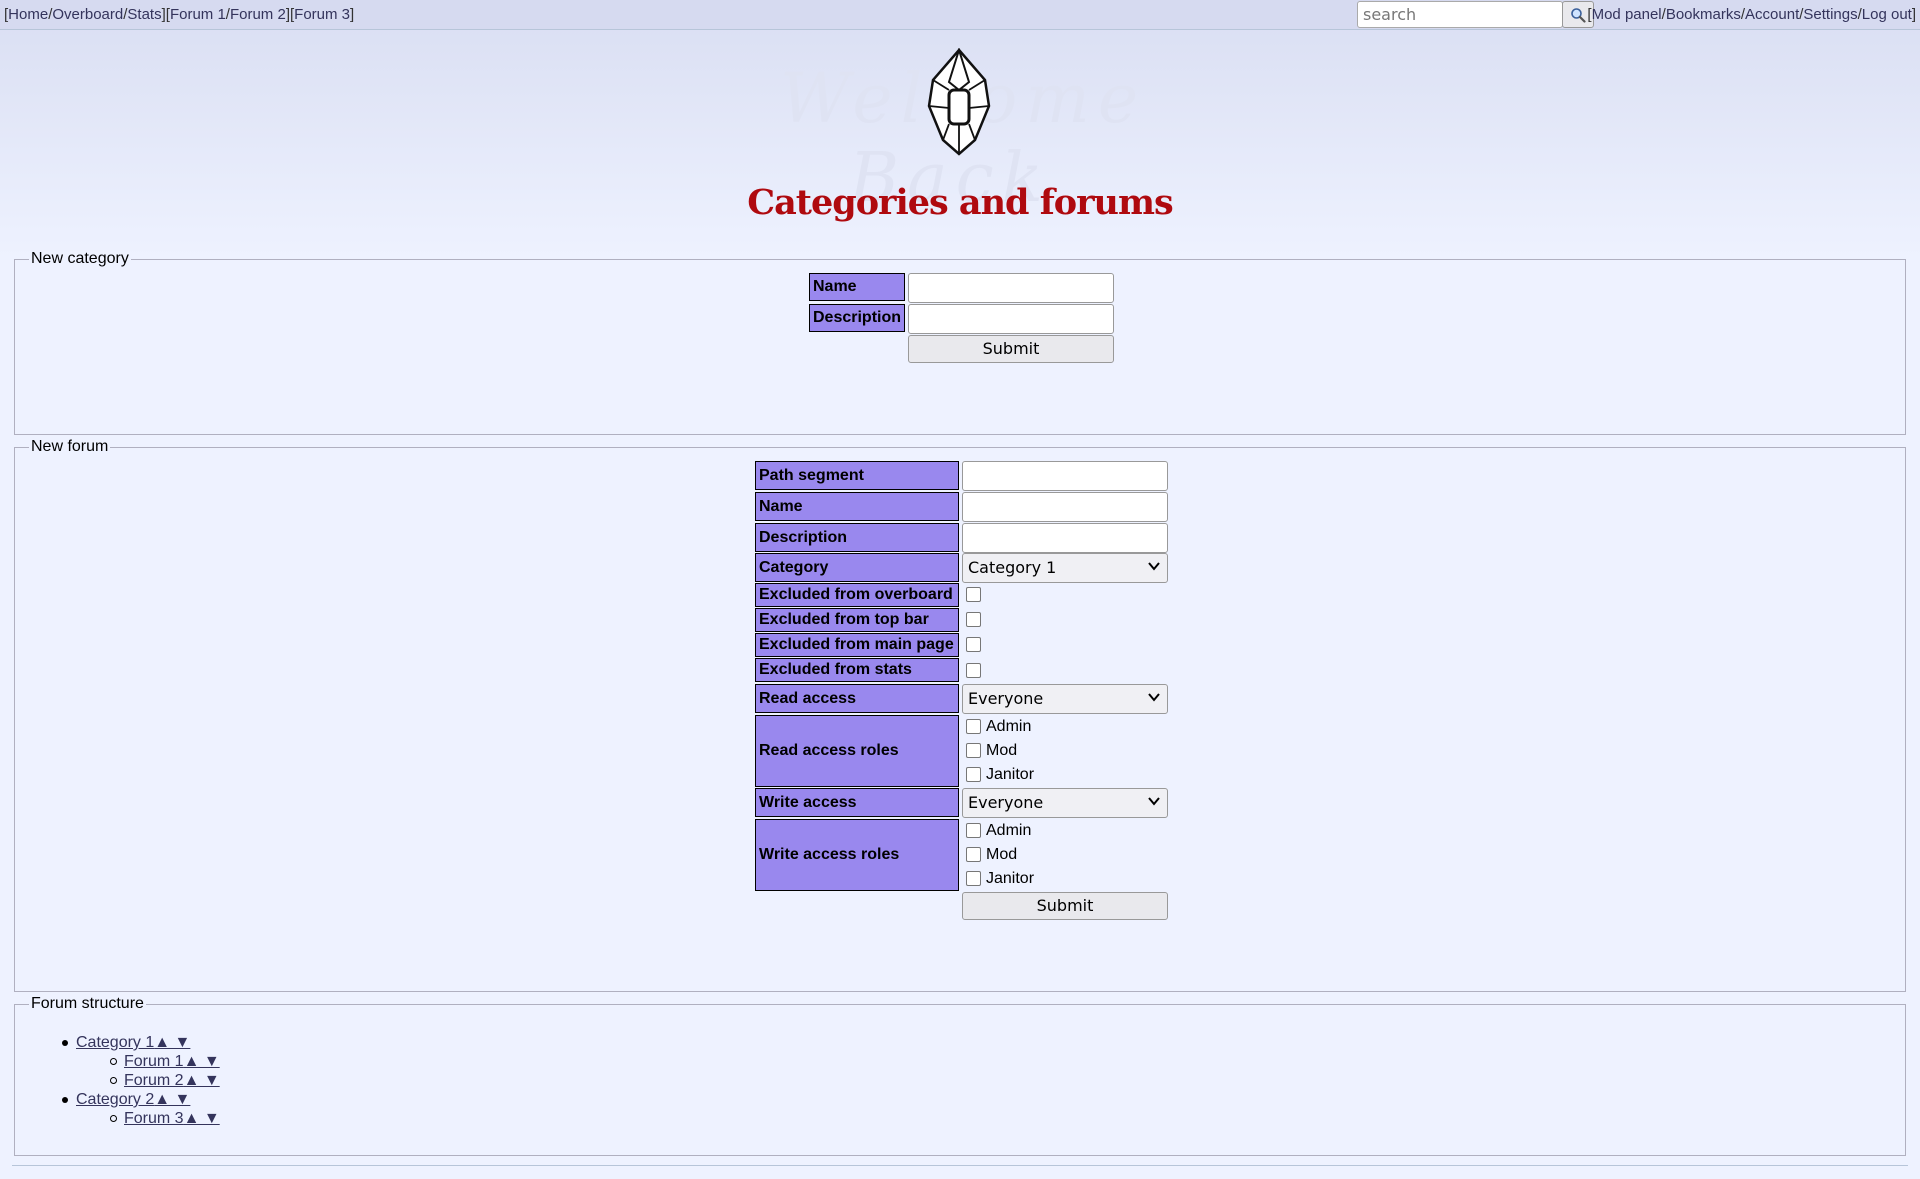  Describe the element at coordinates (857, 751) in the screenshot. I see `read-access-roles-label: Read access roles` at that location.